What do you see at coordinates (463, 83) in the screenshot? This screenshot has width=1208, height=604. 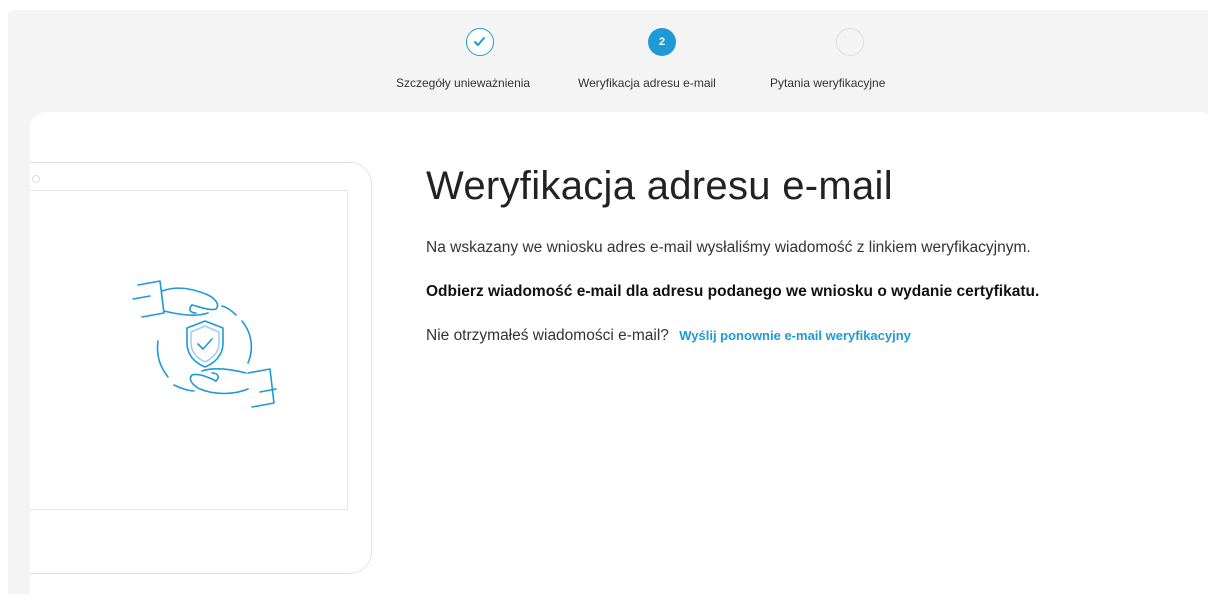 I see `step-label: Szczegóły unieważnienia` at bounding box center [463, 83].